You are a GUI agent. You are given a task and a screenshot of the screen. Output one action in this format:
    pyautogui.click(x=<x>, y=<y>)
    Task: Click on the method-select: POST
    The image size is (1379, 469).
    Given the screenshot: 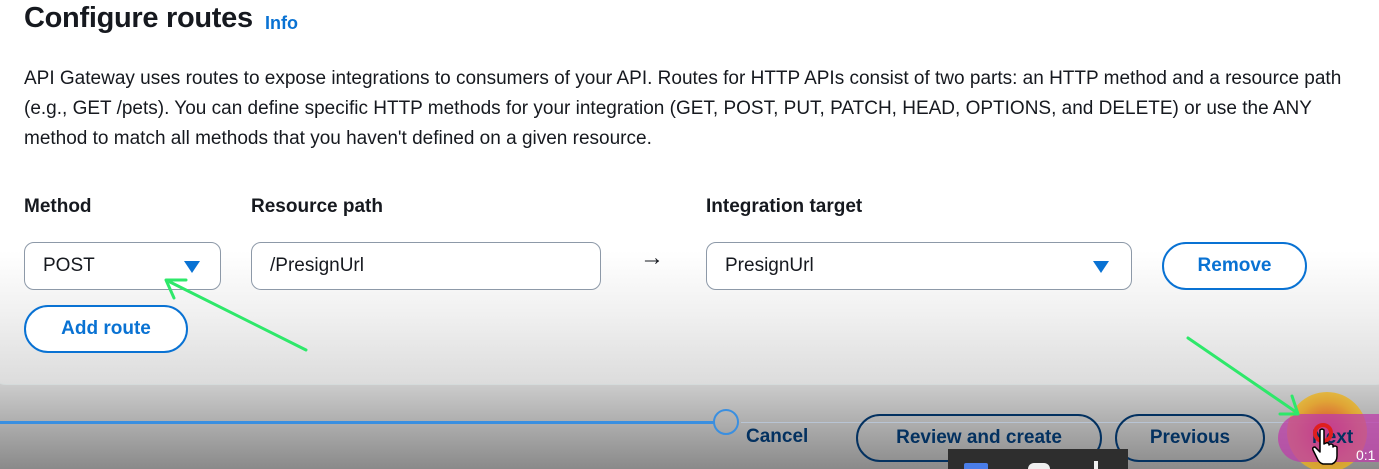 What is the action you would take?
    pyautogui.click(x=122, y=266)
    